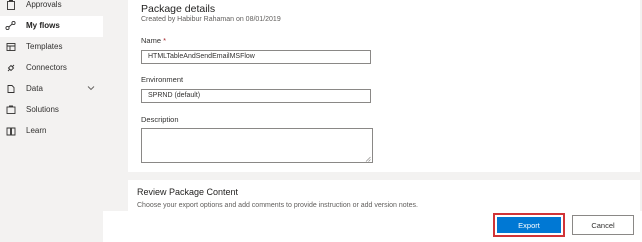  I want to click on sidebar-item-label: Solutions, so click(42, 109).